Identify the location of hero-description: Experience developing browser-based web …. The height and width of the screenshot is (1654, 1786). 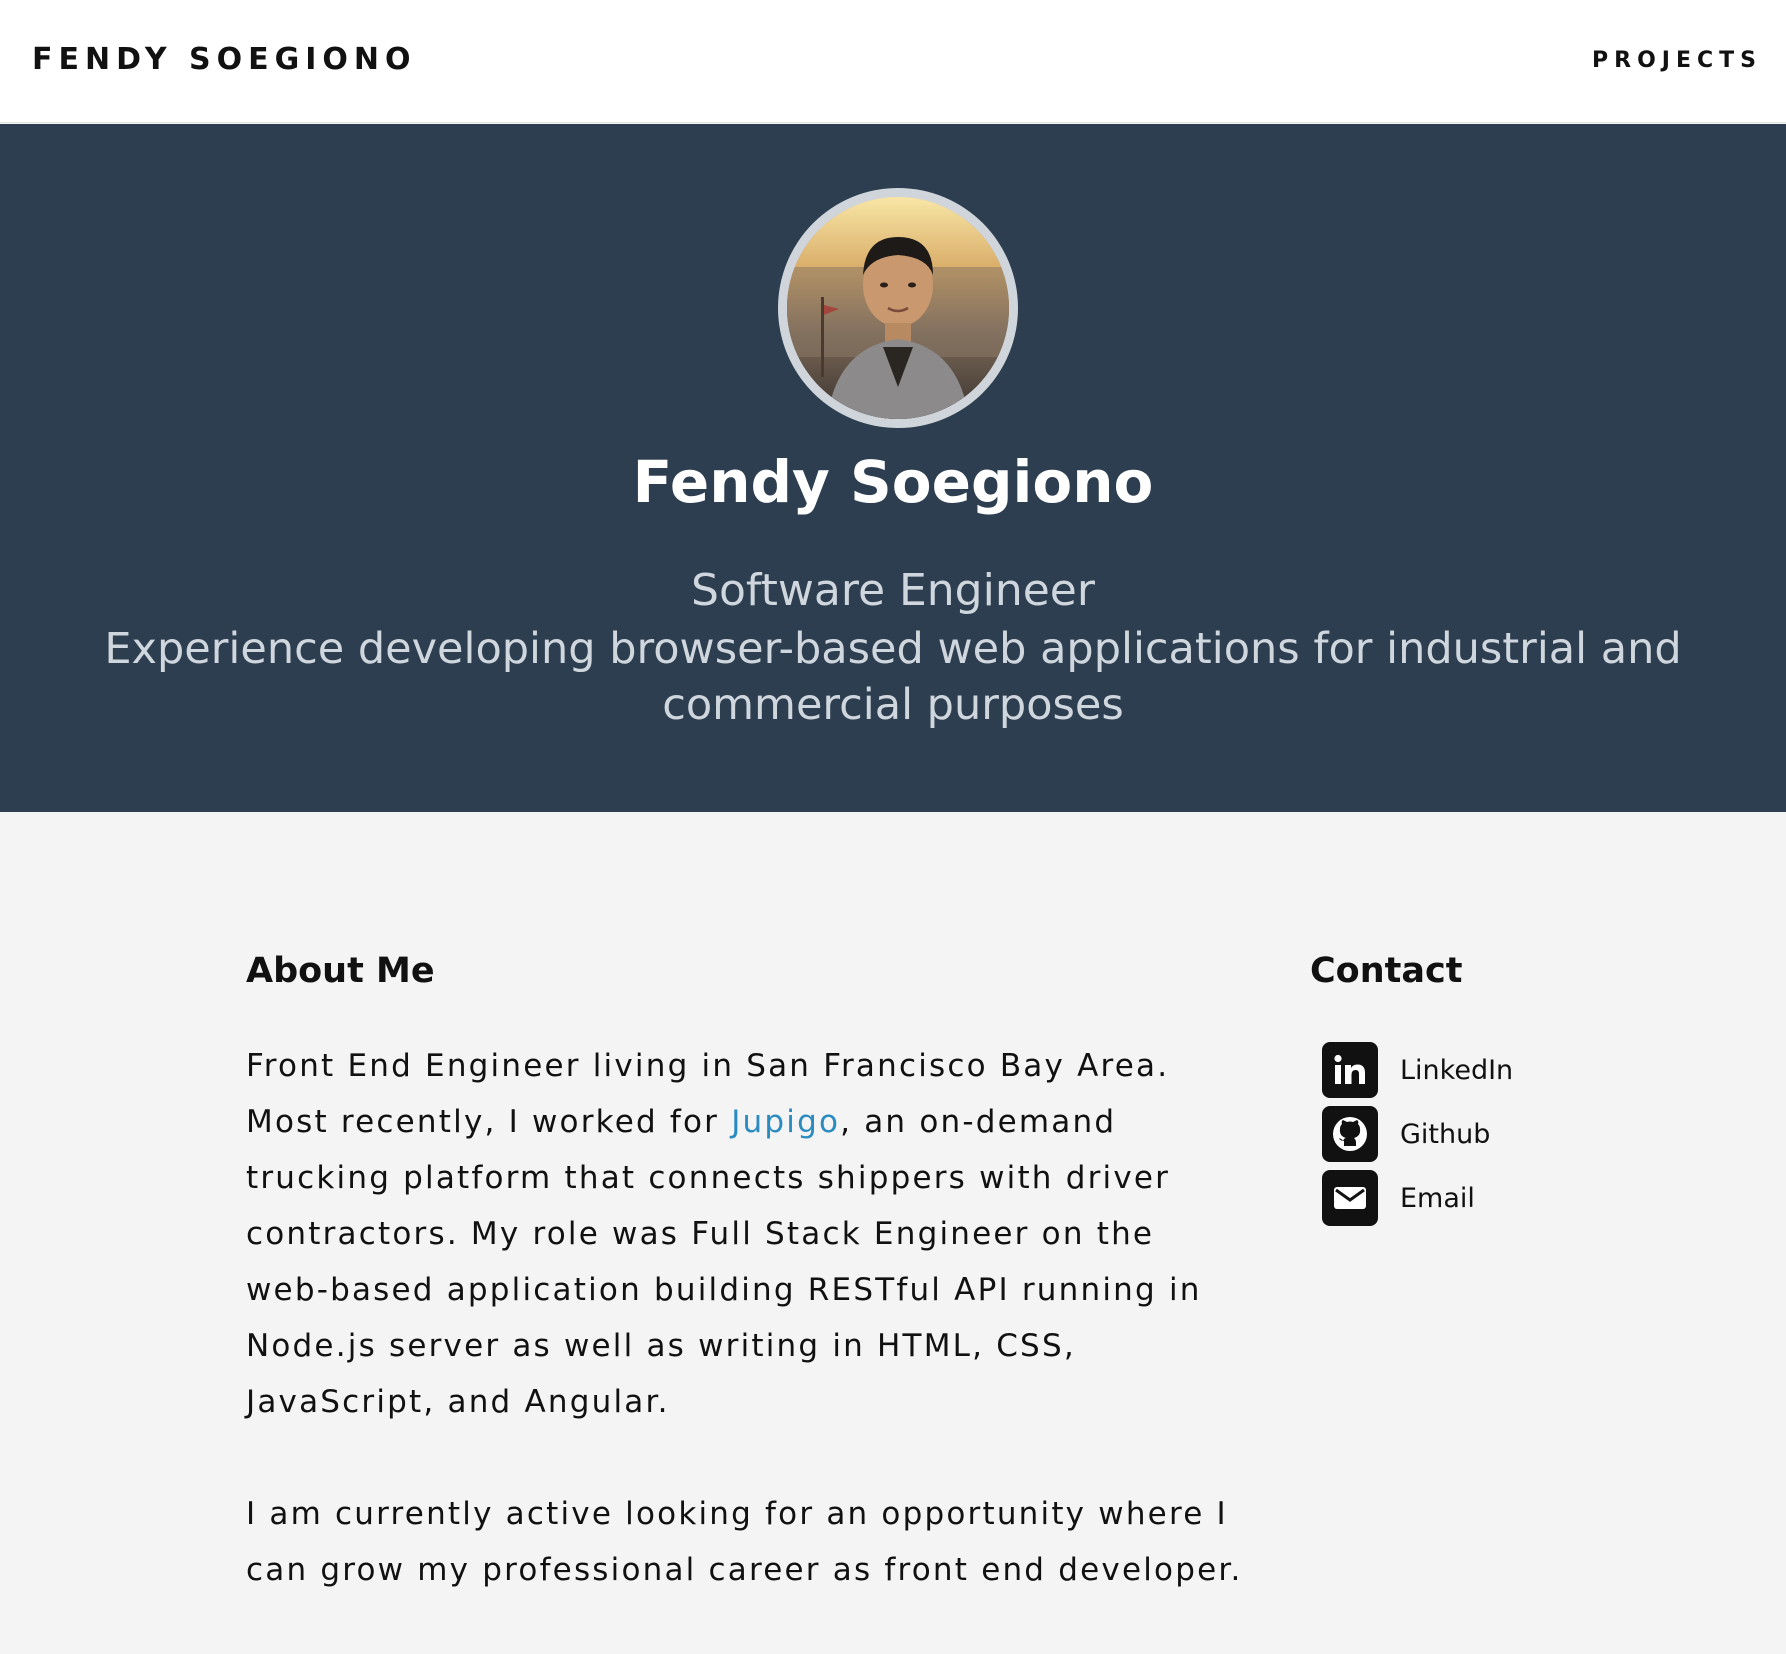
(893, 677).